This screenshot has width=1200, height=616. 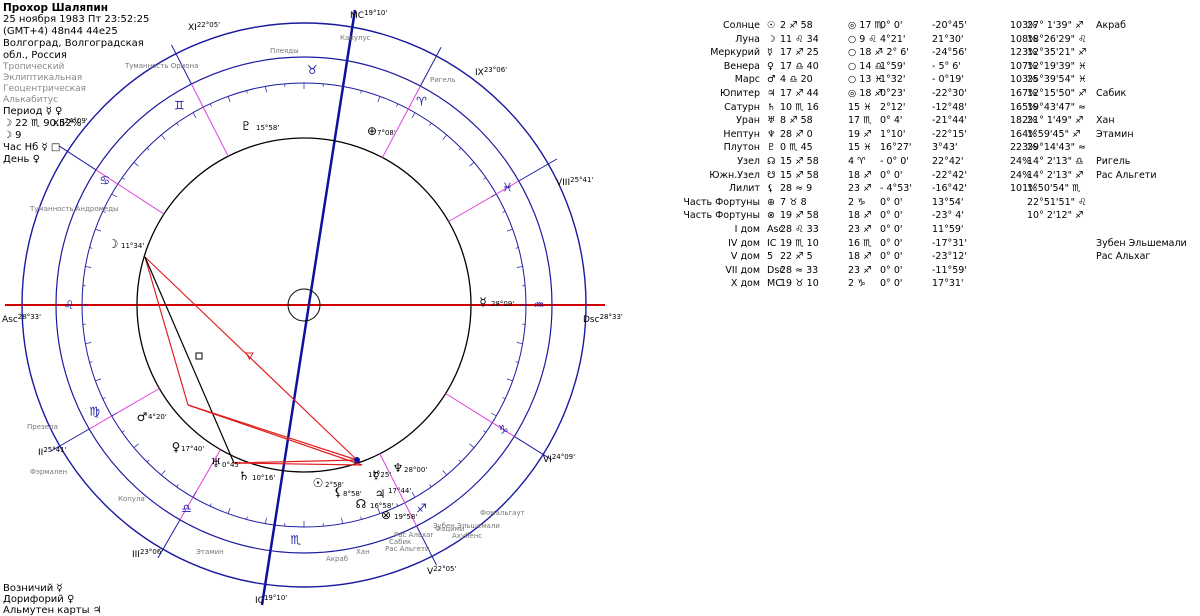 What do you see at coordinates (817, 161) in the screenshot?
I see `table-cell-deg: 15 ♐ 58` at bounding box center [817, 161].